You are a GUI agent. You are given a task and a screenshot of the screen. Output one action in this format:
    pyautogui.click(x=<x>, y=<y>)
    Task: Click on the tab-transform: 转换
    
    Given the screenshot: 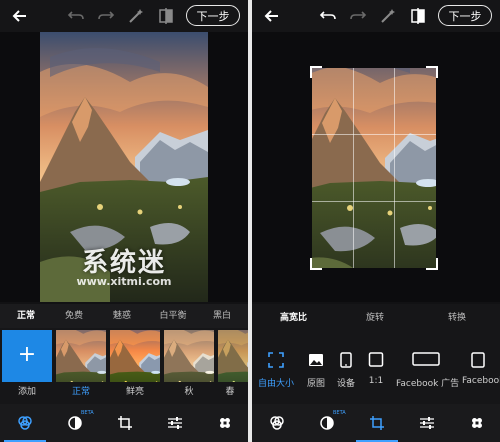 What is the action you would take?
    pyautogui.click(x=457, y=318)
    